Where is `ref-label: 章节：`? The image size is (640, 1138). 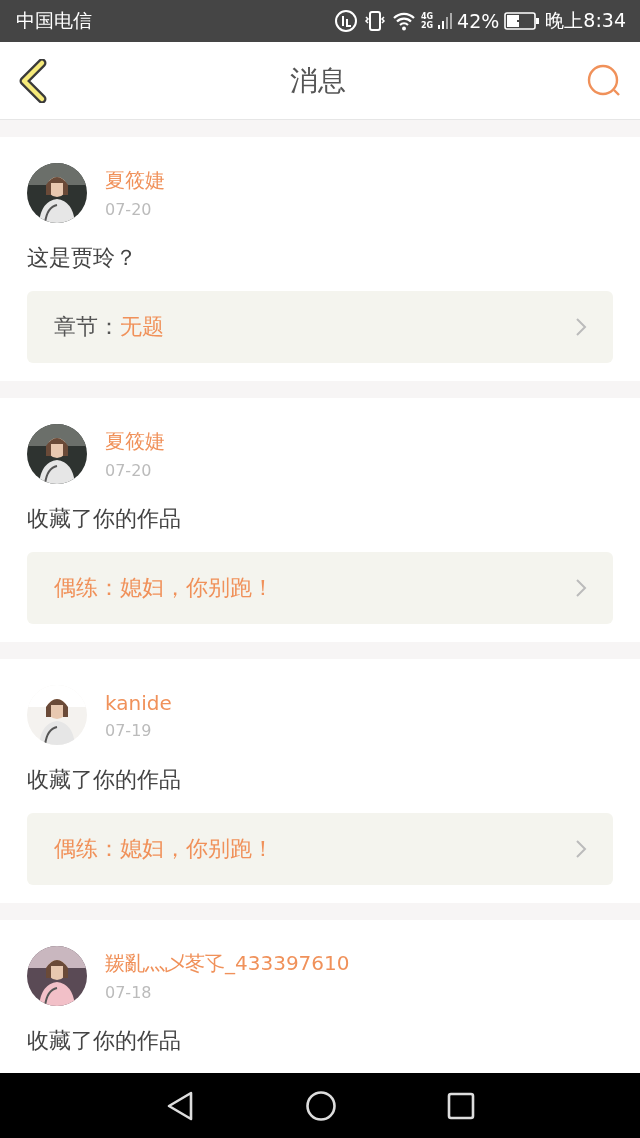
ref-label: 章节： is located at coordinates (87, 327).